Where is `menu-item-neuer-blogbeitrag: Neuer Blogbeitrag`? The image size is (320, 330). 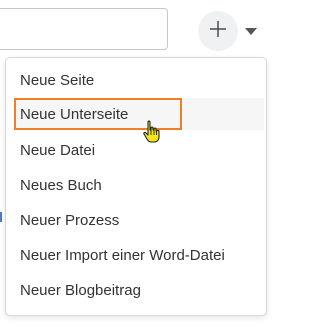 menu-item-neuer-blogbeitrag: Neuer Blogbeitrag is located at coordinates (139, 290).